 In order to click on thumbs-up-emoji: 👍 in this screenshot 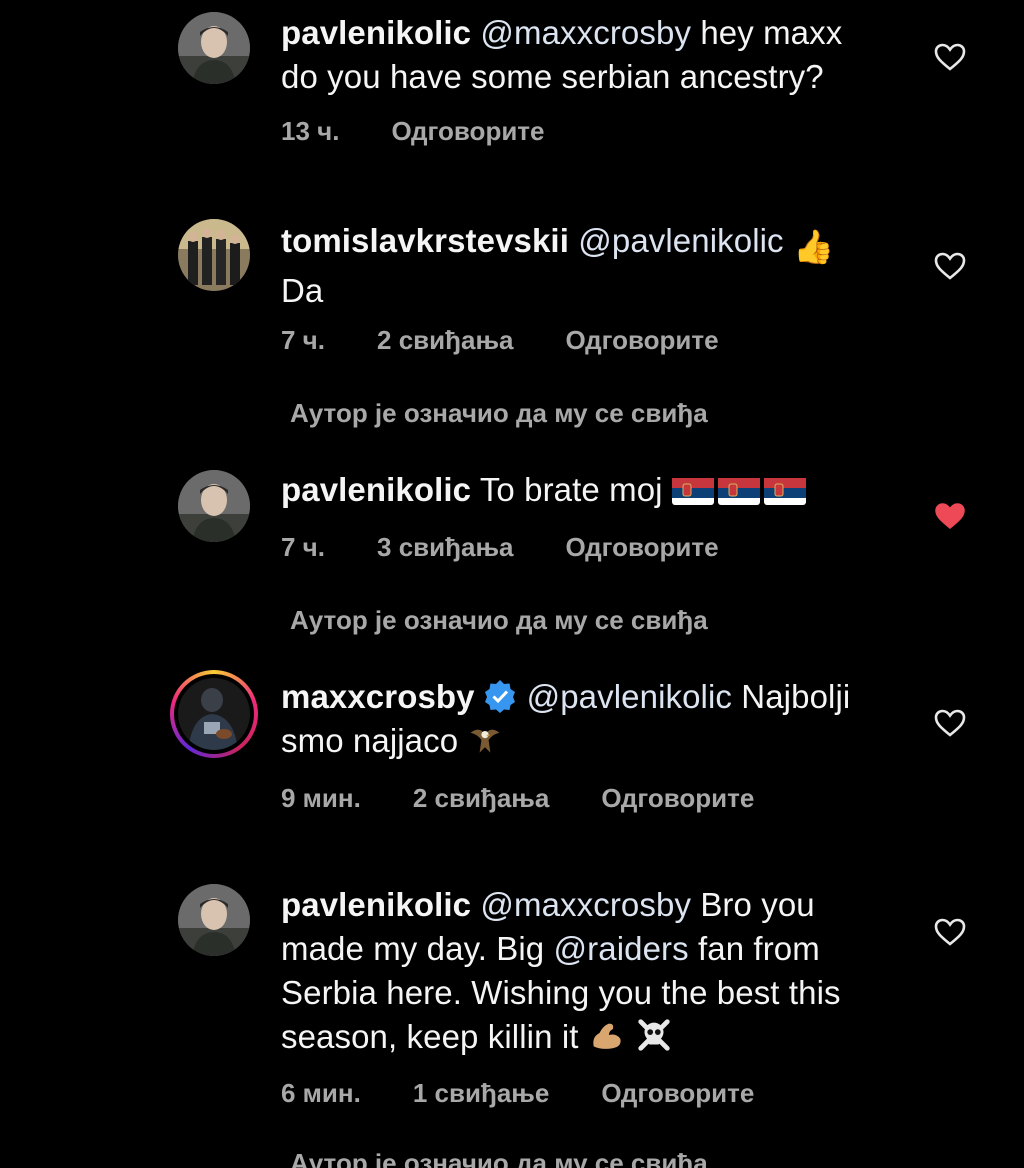, I will do `click(813, 246)`.